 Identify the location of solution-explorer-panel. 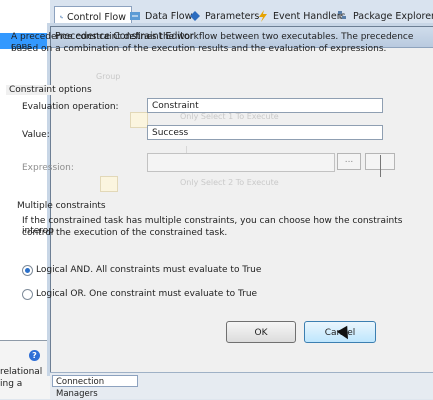
(25, 199).